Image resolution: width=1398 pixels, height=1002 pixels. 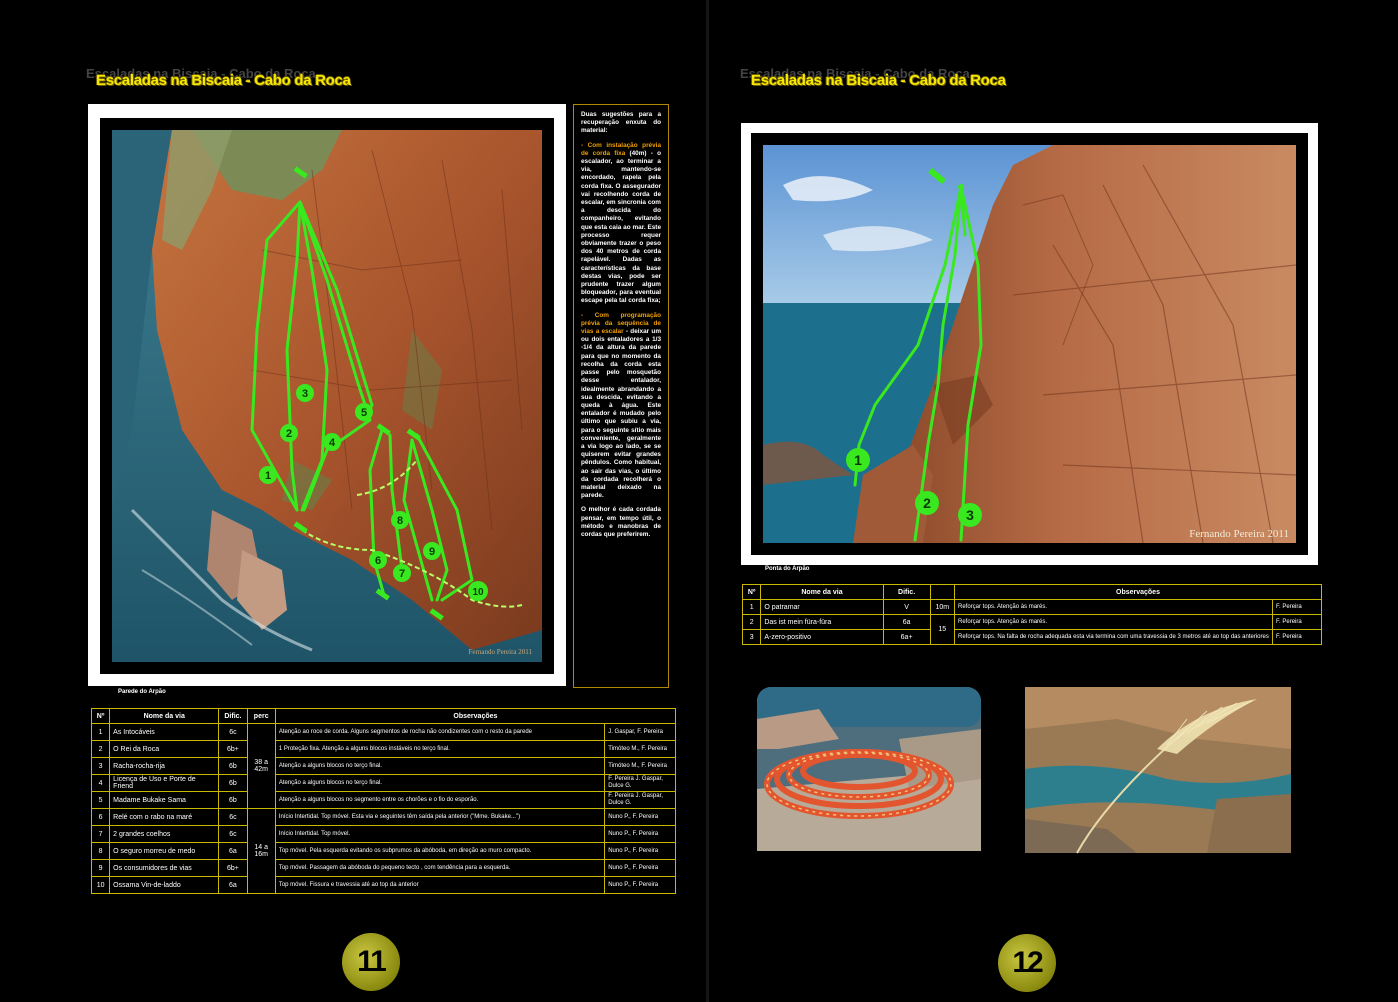 What do you see at coordinates (261, 766) in the screenshot?
I see `route-length: 38 a 42m` at bounding box center [261, 766].